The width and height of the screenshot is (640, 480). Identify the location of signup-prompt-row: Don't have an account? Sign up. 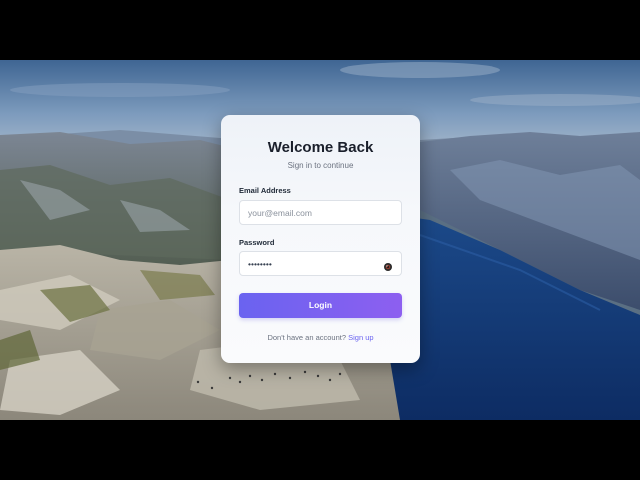
(320, 337).